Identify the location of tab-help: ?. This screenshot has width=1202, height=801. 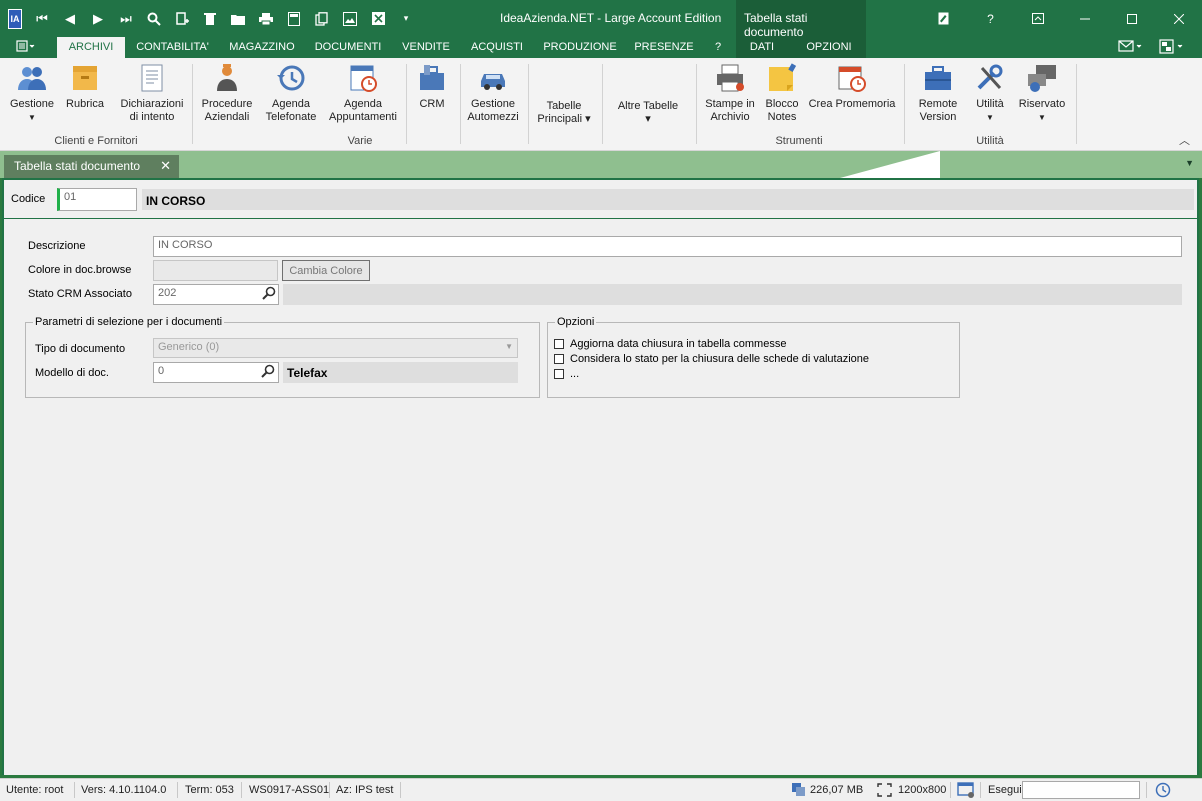
(718, 47).